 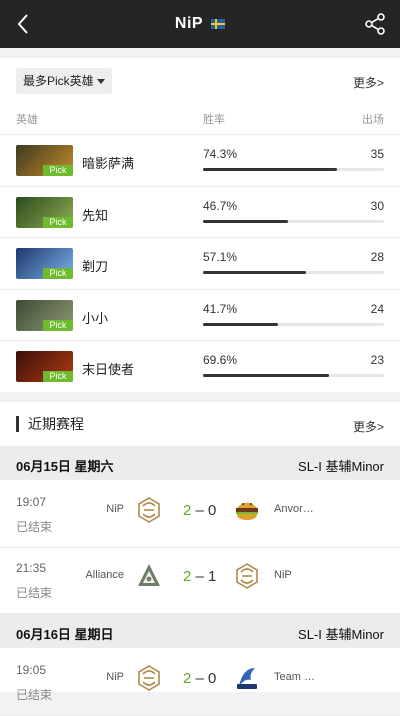 What do you see at coordinates (220, 257) in the screenshot?
I see `hero-winrate: 57.1%` at bounding box center [220, 257].